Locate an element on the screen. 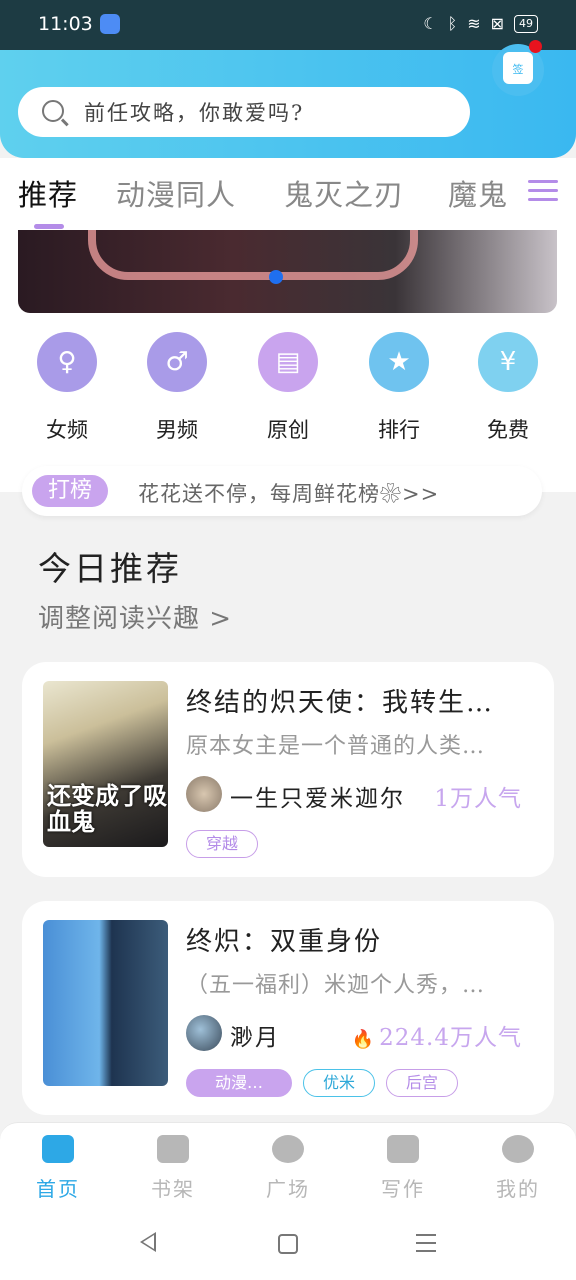 The image size is (576, 1280). search-input: 前任攻略，你敢爱吗? is located at coordinates (244, 112).